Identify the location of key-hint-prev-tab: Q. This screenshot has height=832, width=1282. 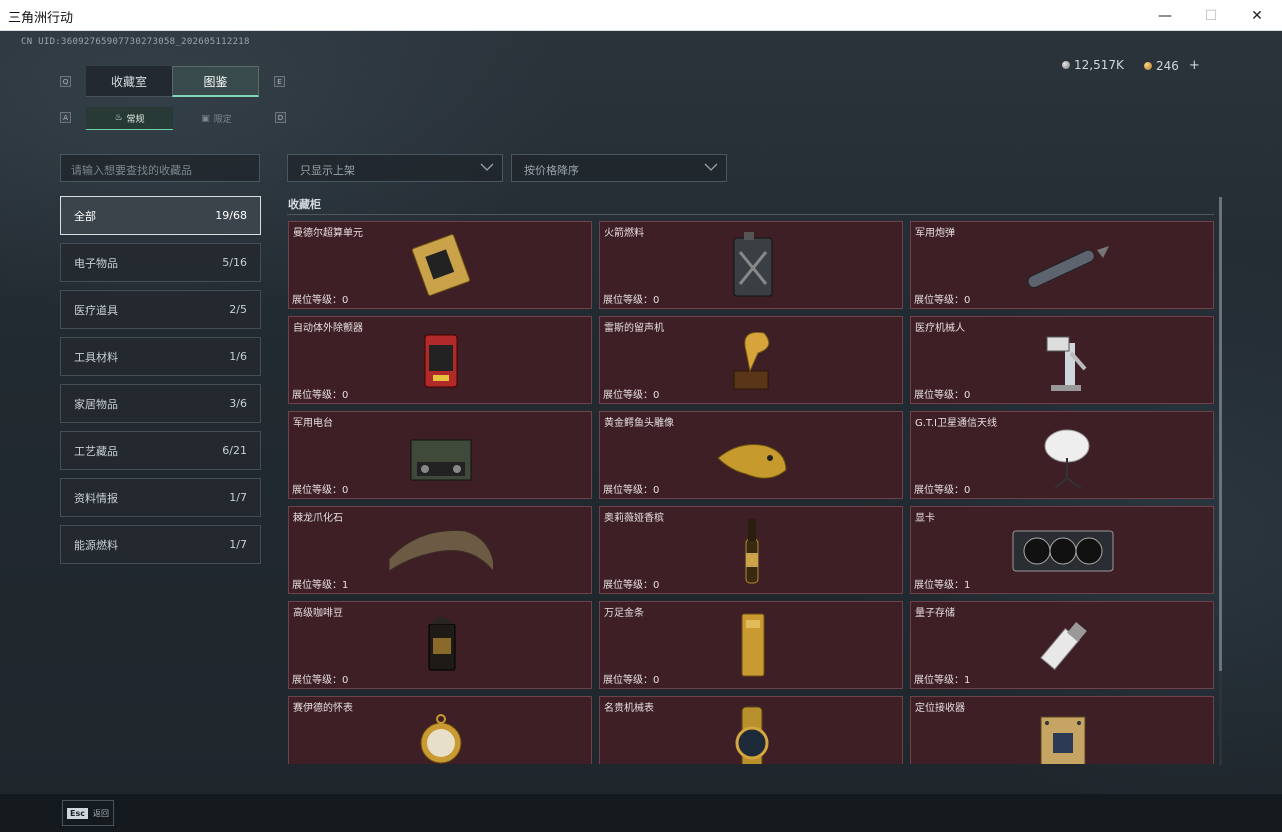
(65, 81).